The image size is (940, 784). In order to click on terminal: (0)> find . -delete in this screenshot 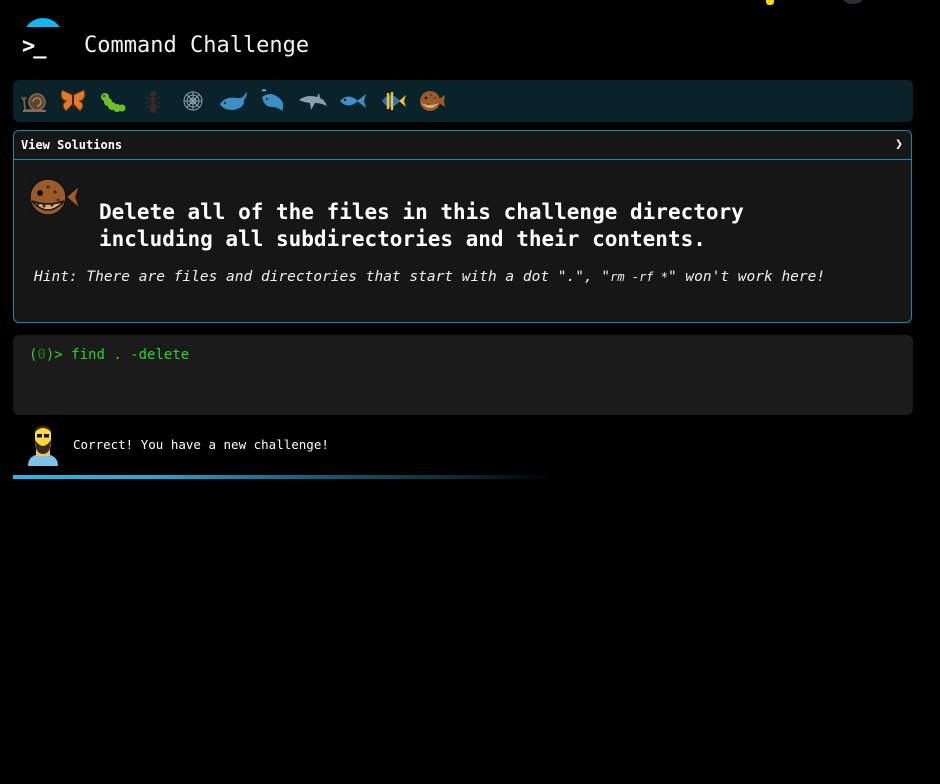, I will do `click(463, 375)`.